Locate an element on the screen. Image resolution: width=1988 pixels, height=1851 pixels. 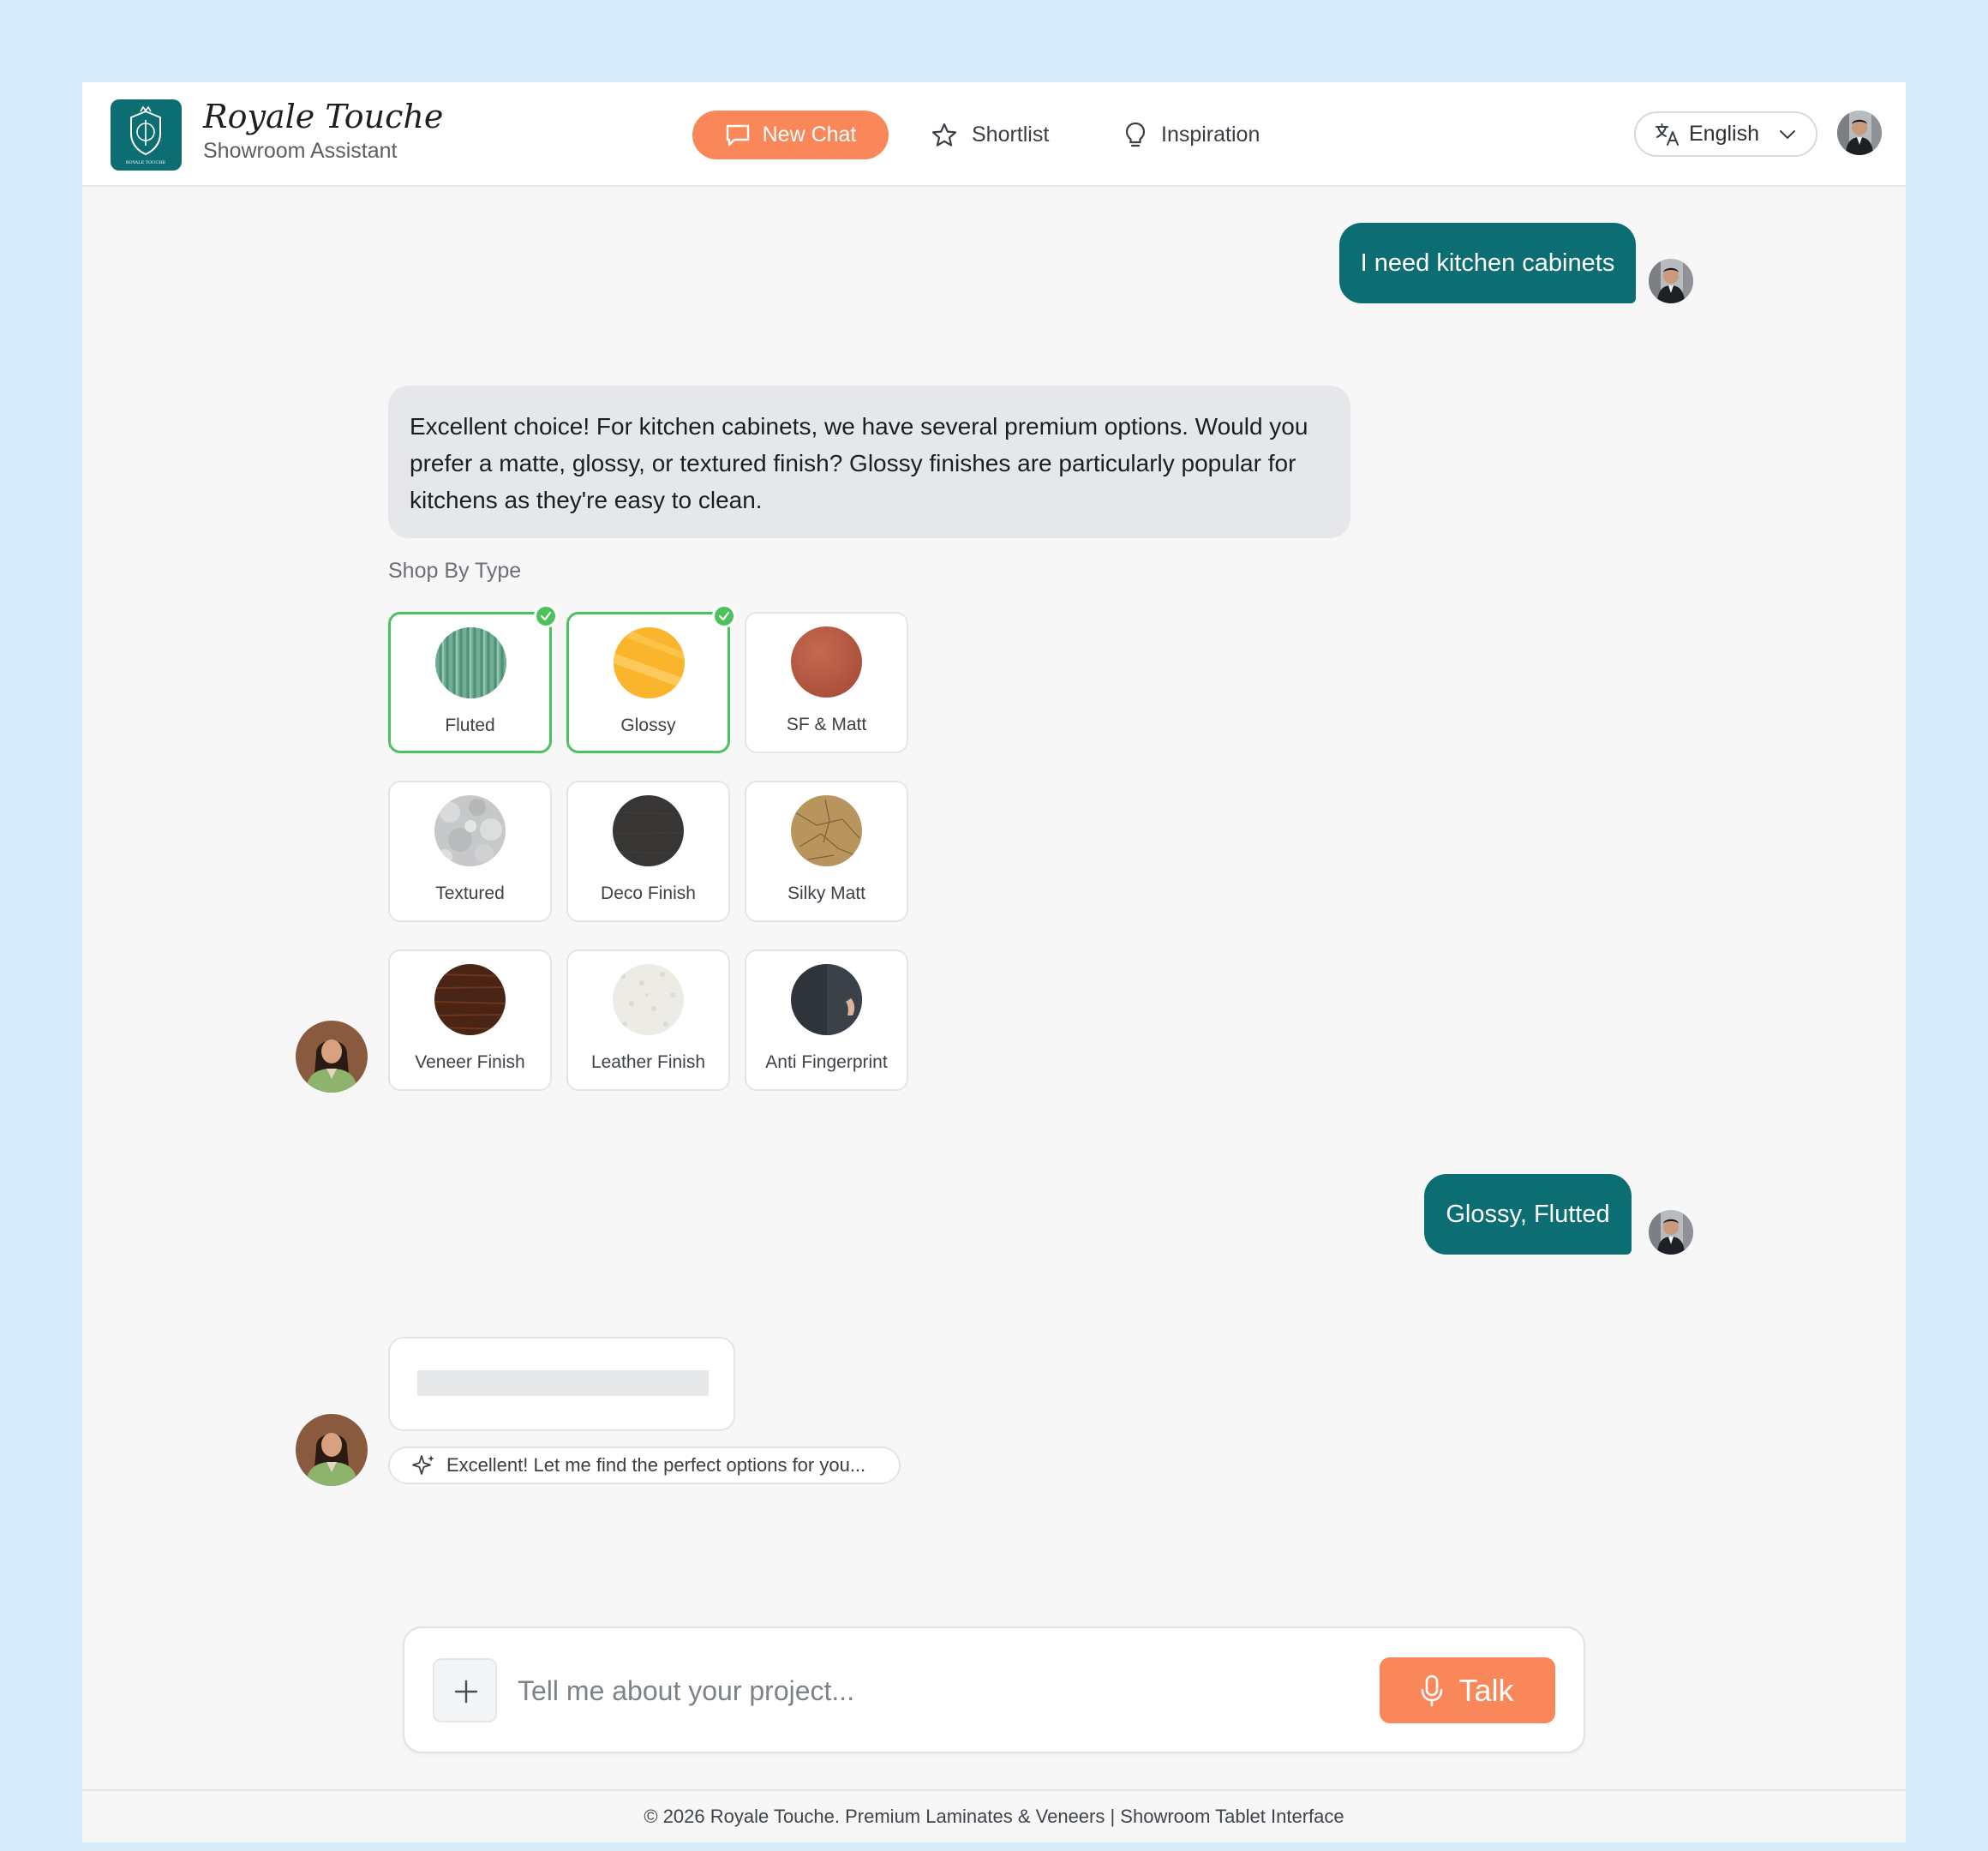
type-tile-veneer-finish: Veneer Finish is located at coordinates (470, 1020).